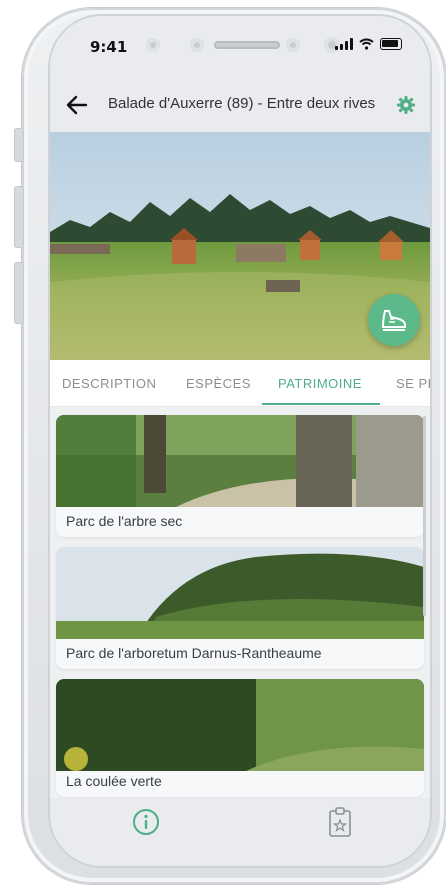 This screenshot has width=446, height=888. Describe the element at coordinates (114, 781) in the screenshot. I see `card-title: La coulée verte` at that location.